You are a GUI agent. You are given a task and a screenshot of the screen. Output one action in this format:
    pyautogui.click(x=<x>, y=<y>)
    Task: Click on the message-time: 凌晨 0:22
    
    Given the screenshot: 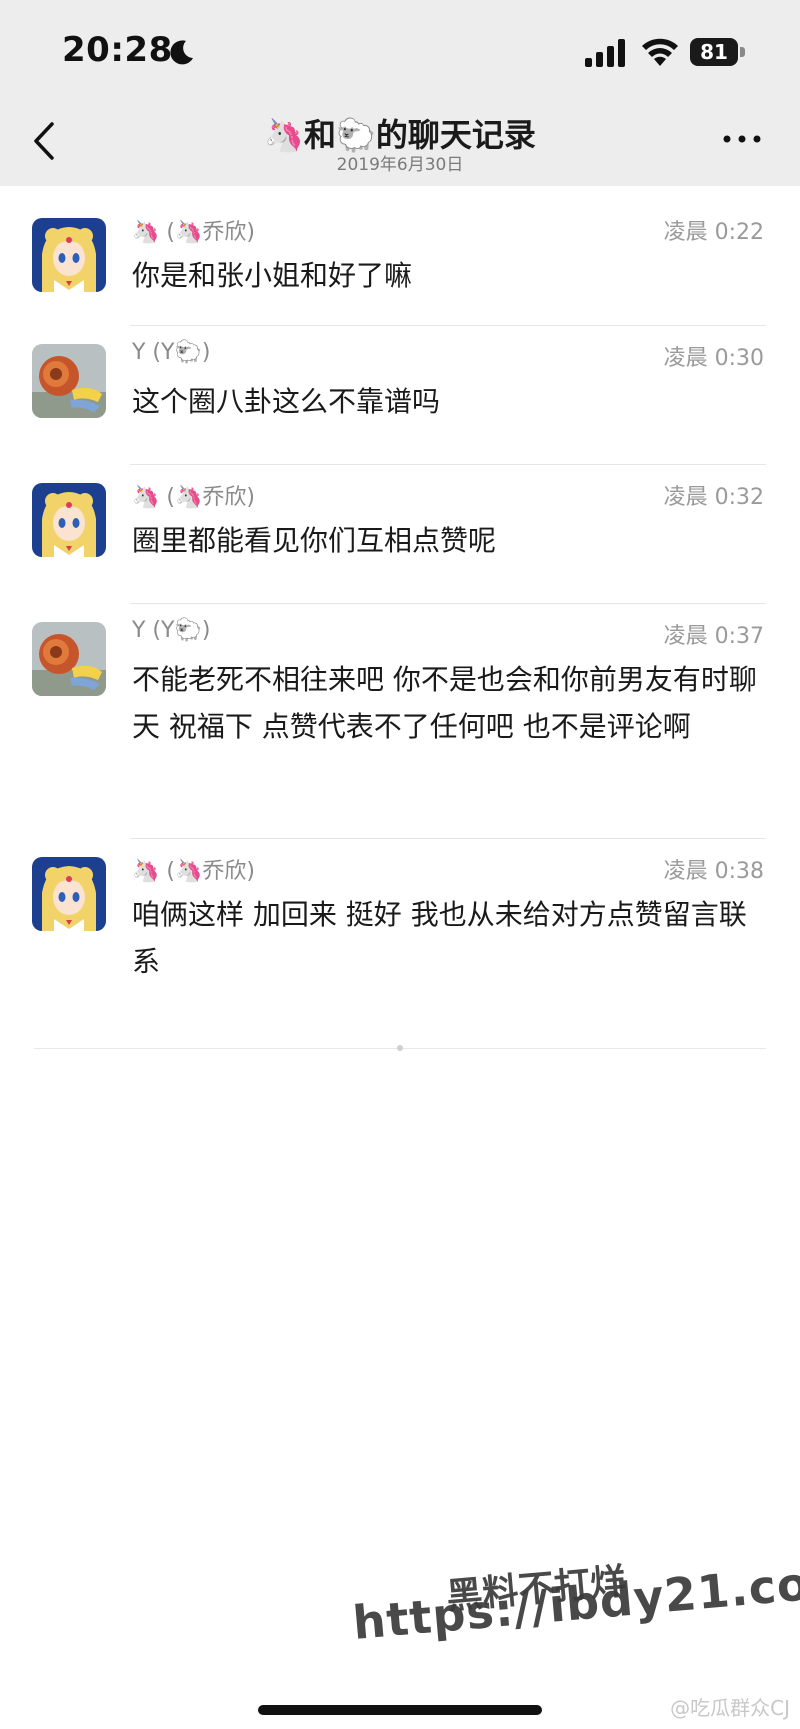 What is the action you would take?
    pyautogui.click(x=713, y=232)
    